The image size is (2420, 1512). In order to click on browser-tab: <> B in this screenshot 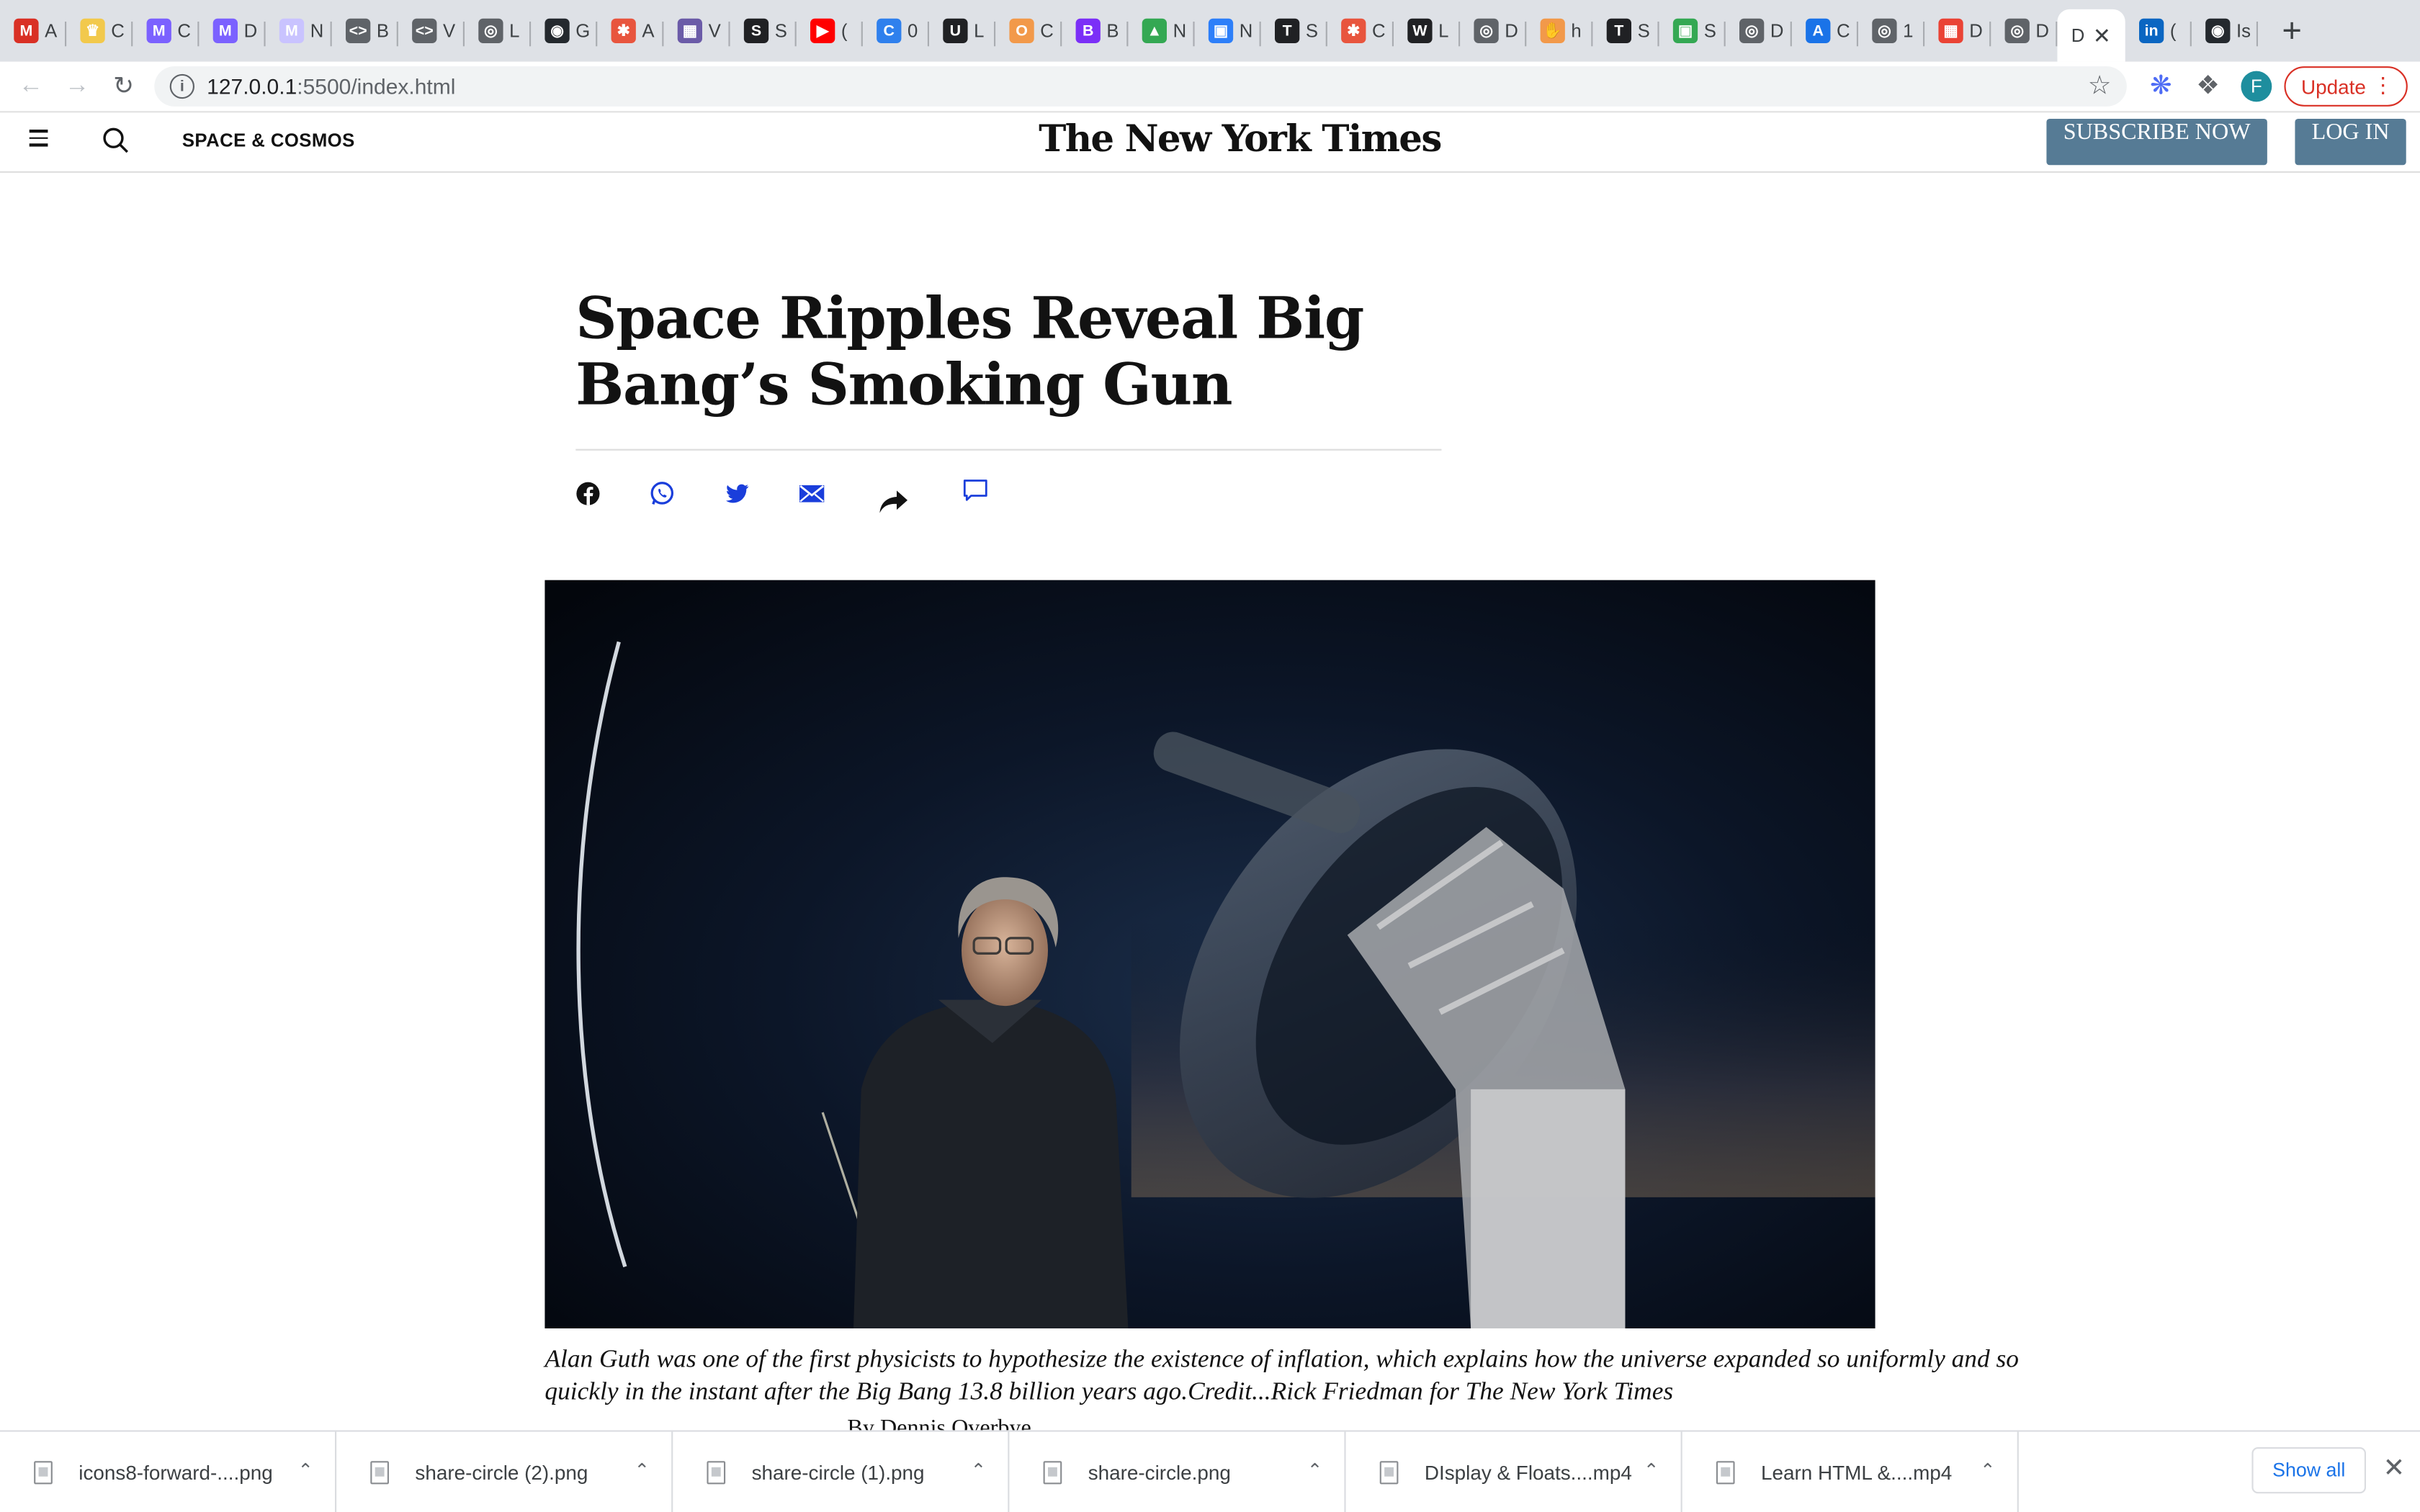, I will do `click(365, 31)`.